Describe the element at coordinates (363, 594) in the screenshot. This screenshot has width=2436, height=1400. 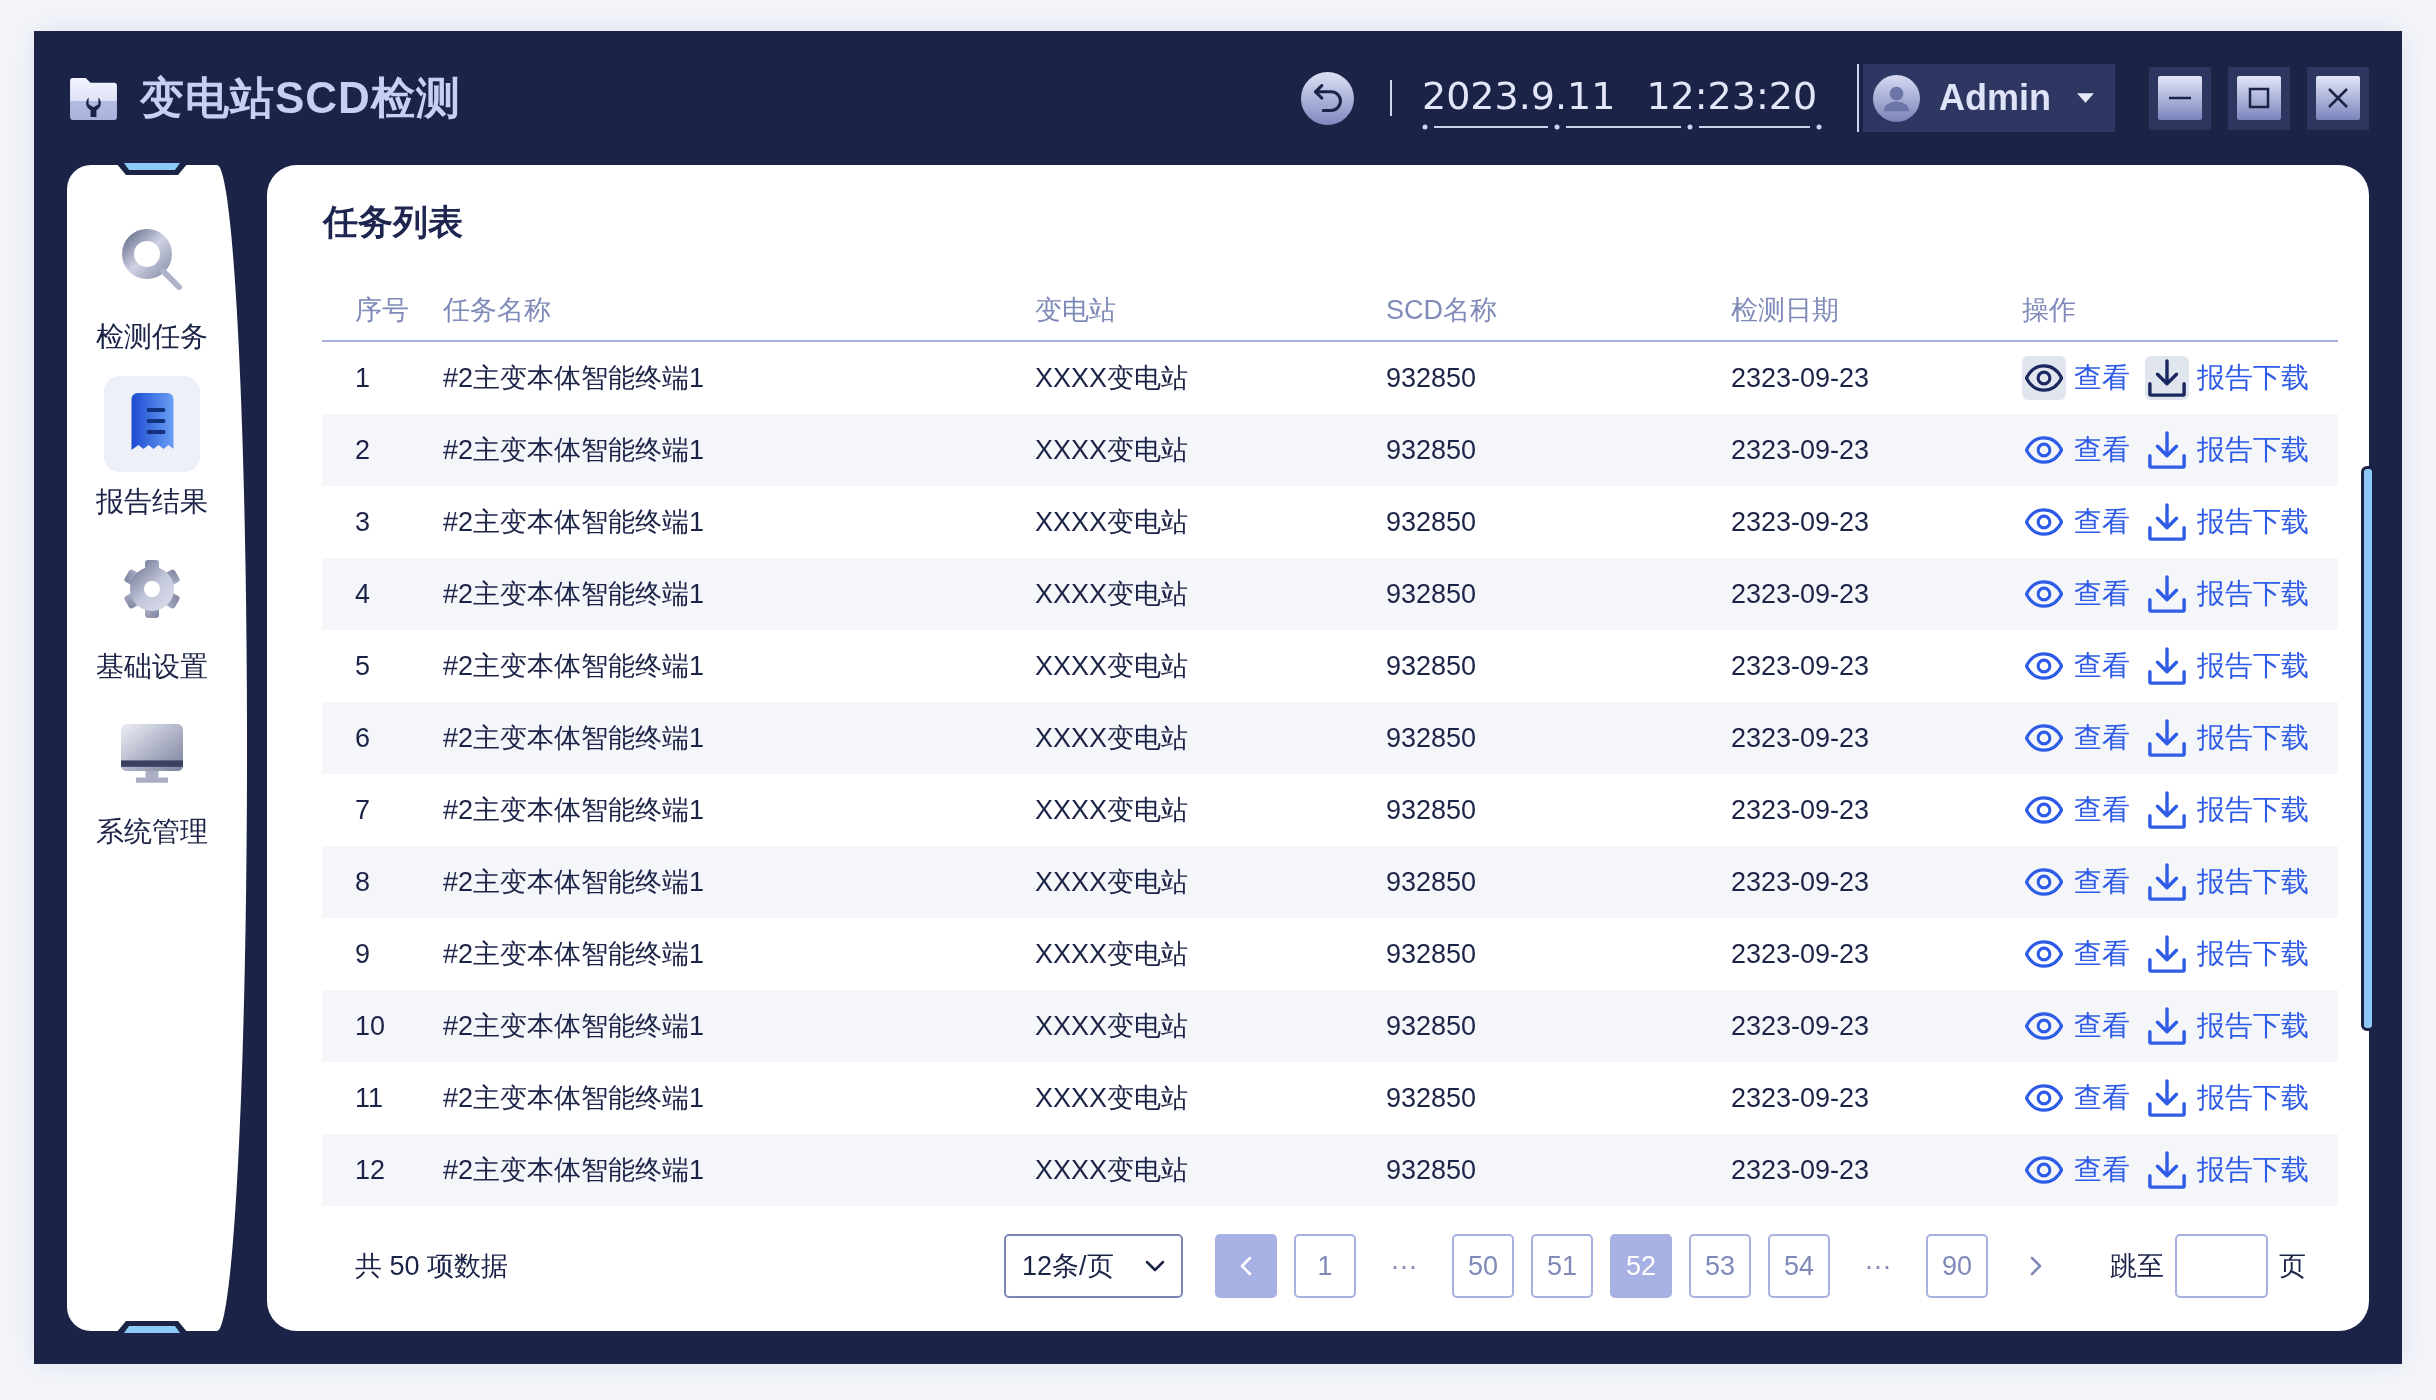
I see `table-cell-text: 4` at that location.